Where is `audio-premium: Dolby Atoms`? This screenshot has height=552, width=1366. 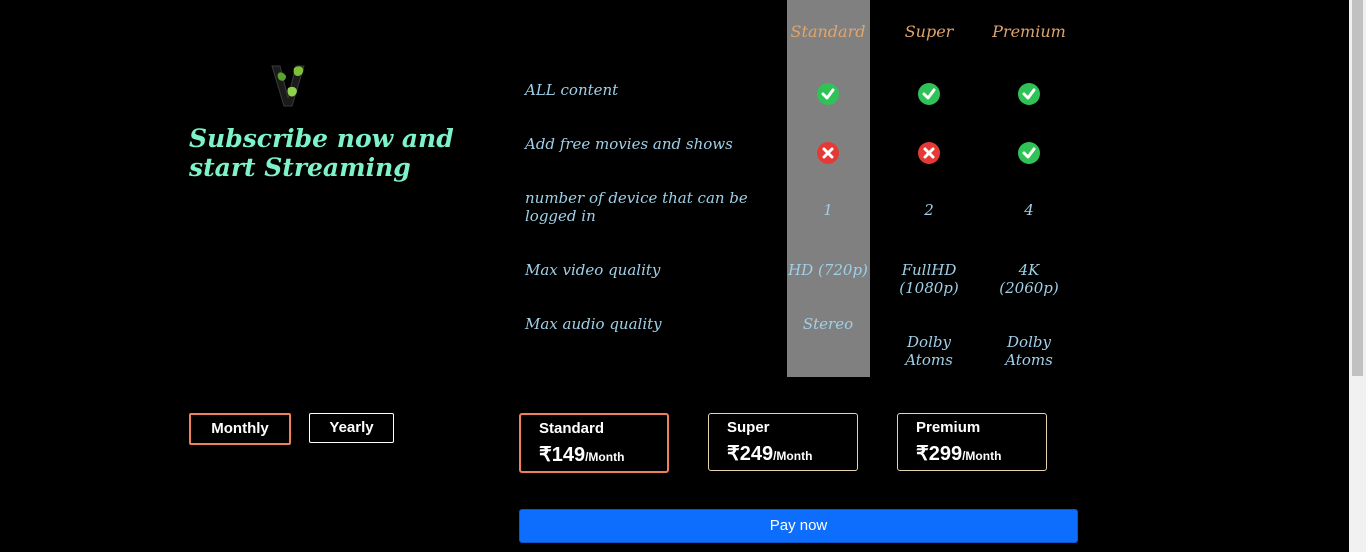 audio-premium: Dolby Atoms is located at coordinates (1029, 351).